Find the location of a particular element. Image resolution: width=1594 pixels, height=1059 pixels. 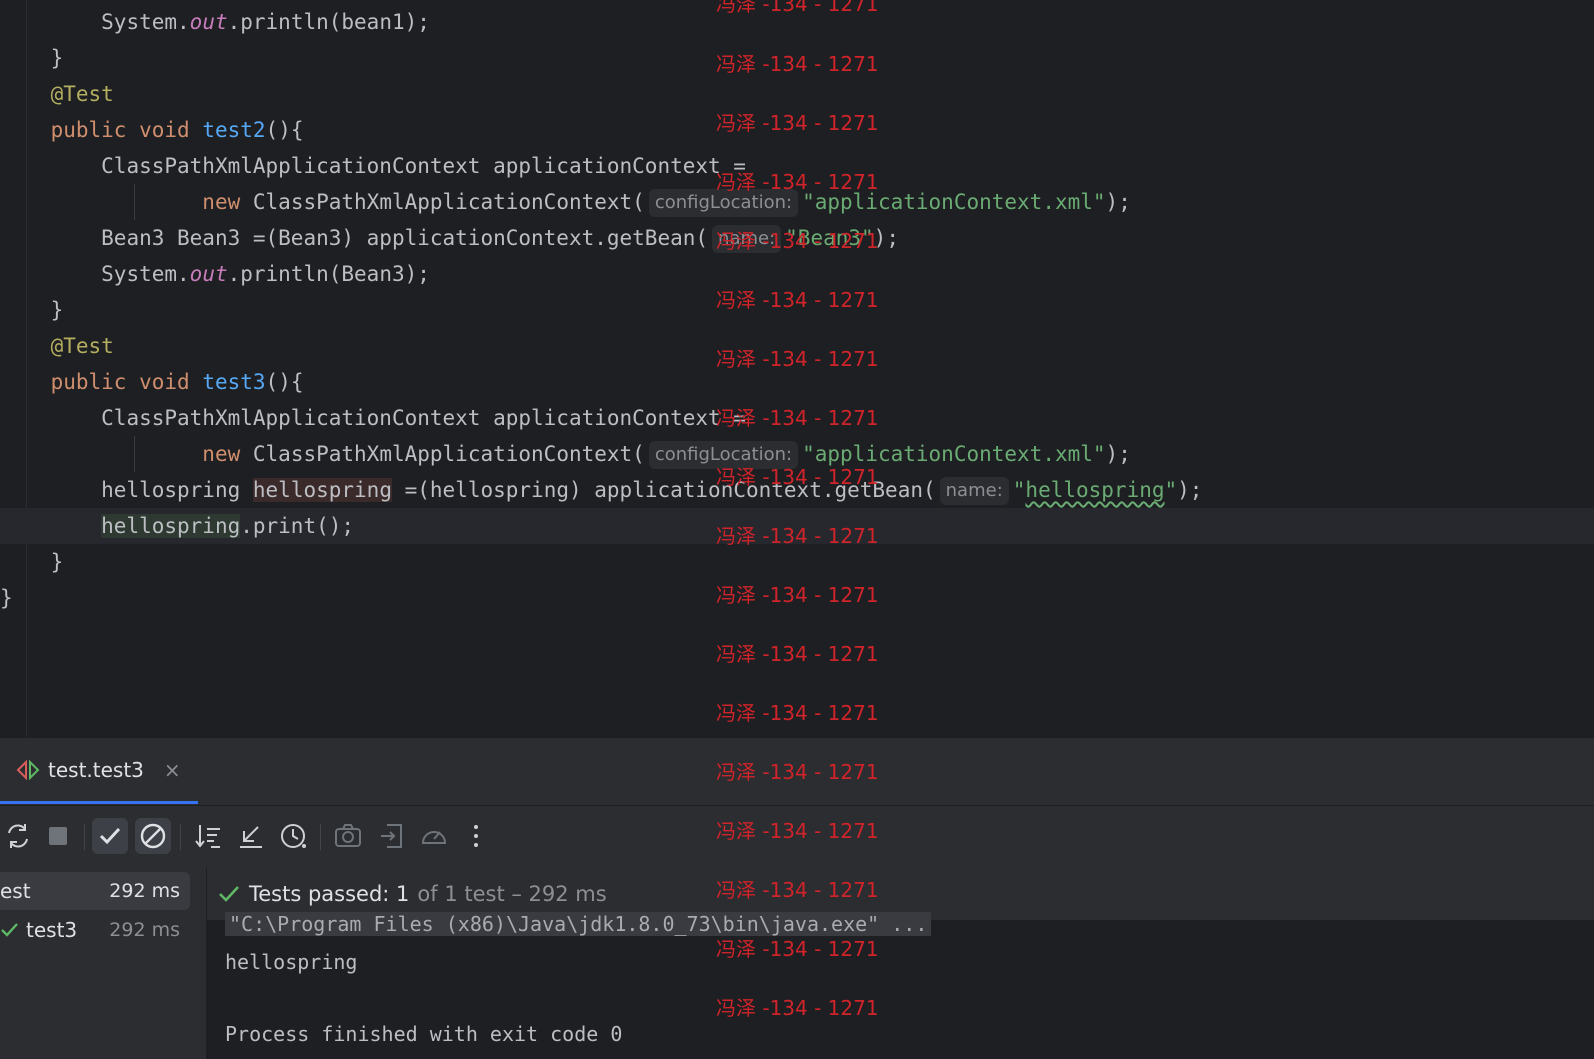

tree-item-label: test3 is located at coordinates (52, 930).